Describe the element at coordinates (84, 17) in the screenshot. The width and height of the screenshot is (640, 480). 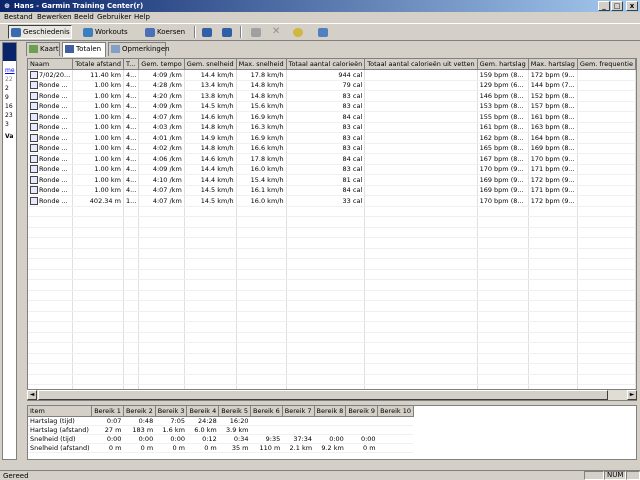
I see `menu-beeld: Beeld` at that location.